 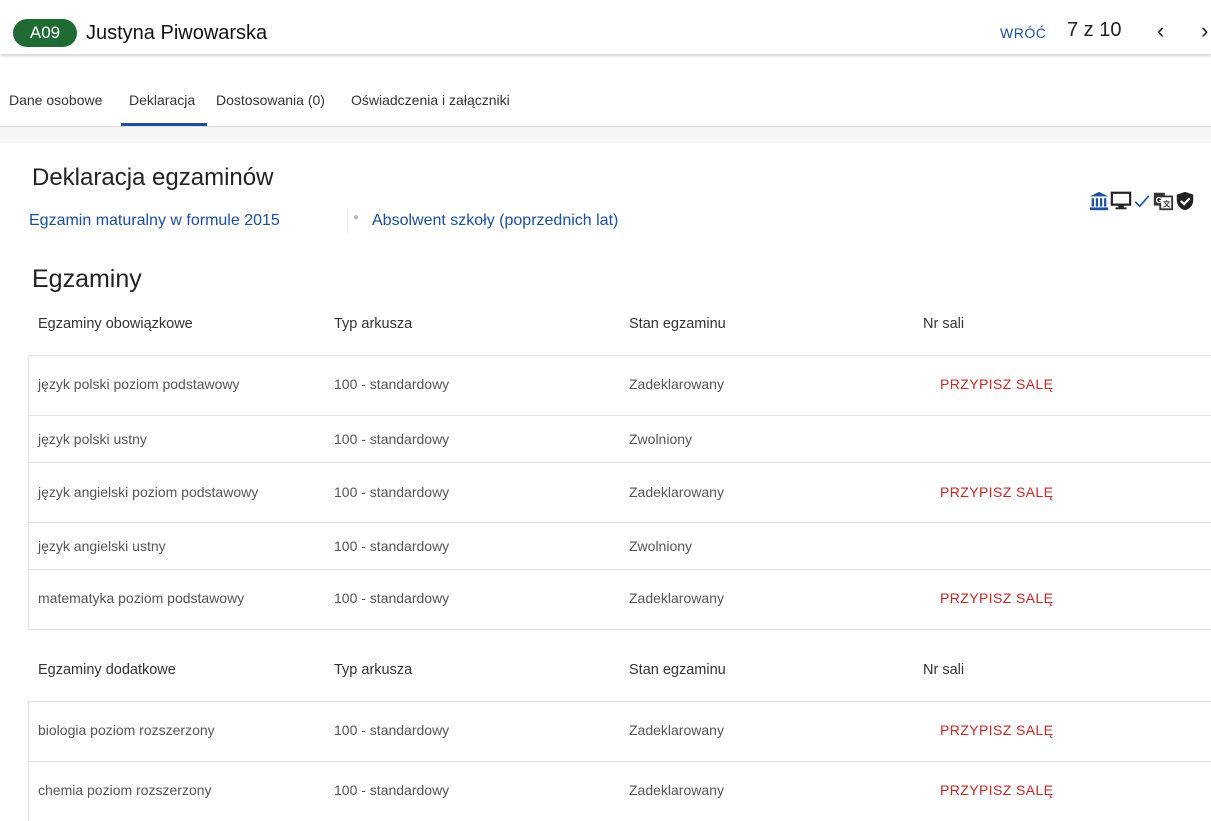 I want to click on candidate-type-link: Absolwent szkoły (poprzednich lat), so click(x=495, y=221).